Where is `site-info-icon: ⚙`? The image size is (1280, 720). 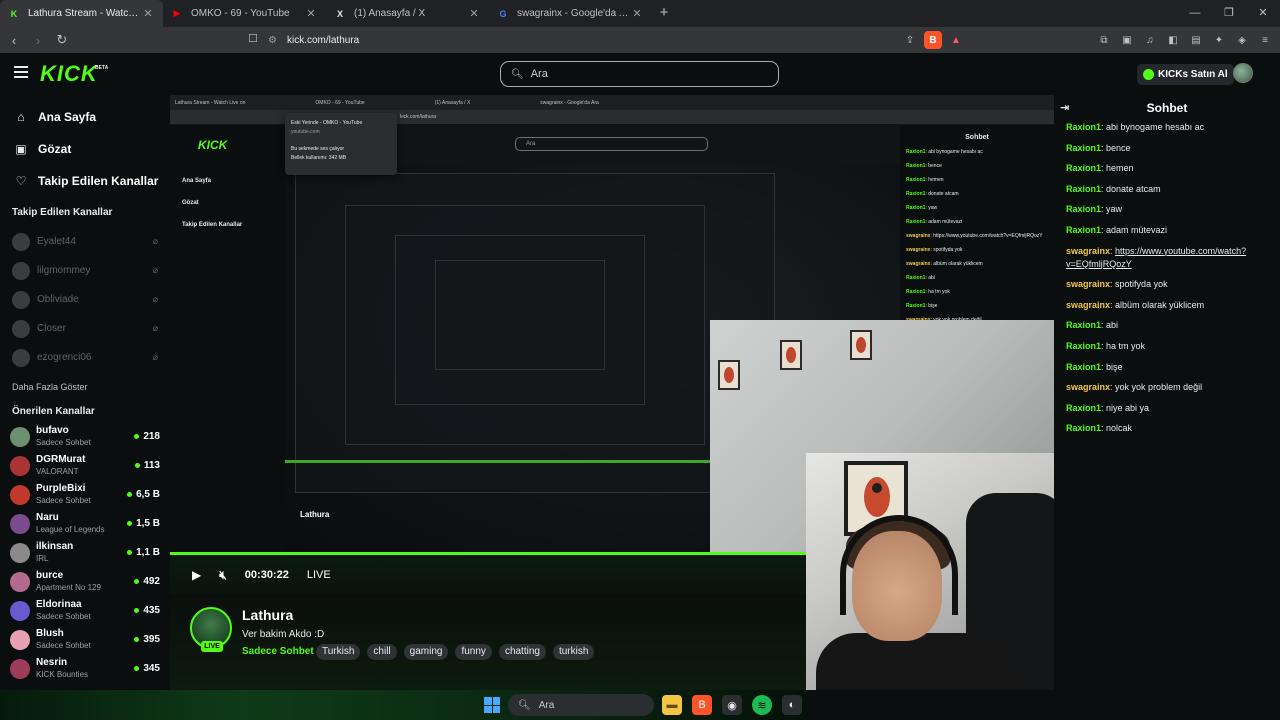 site-info-icon: ⚙ is located at coordinates (272, 40).